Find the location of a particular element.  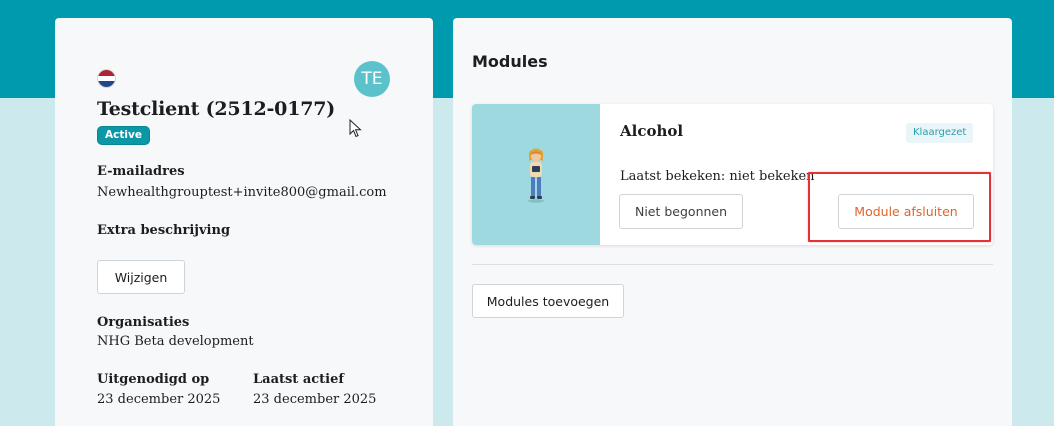

avatar: TE is located at coordinates (372, 79).